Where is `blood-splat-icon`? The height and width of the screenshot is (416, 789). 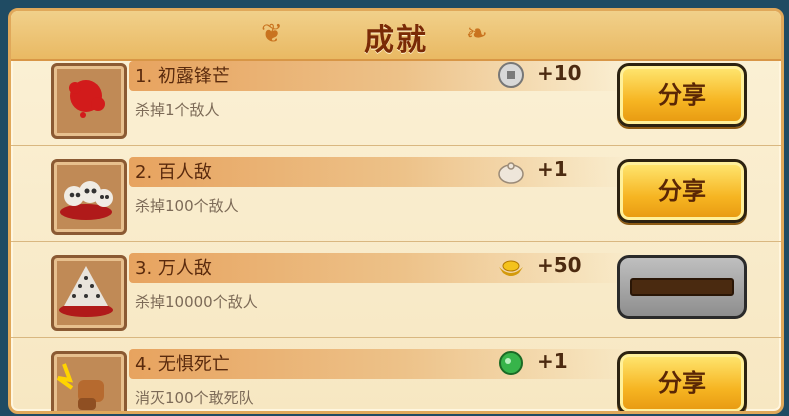
blood-splat-icon is located at coordinates (89, 101).